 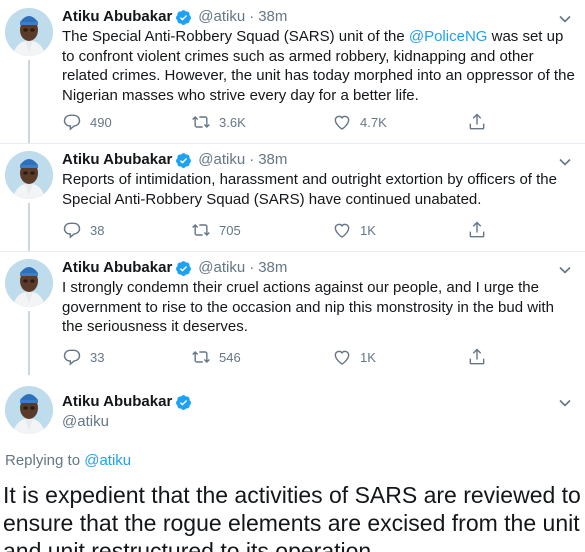 I want to click on reply-button: 38, so click(x=83, y=230).